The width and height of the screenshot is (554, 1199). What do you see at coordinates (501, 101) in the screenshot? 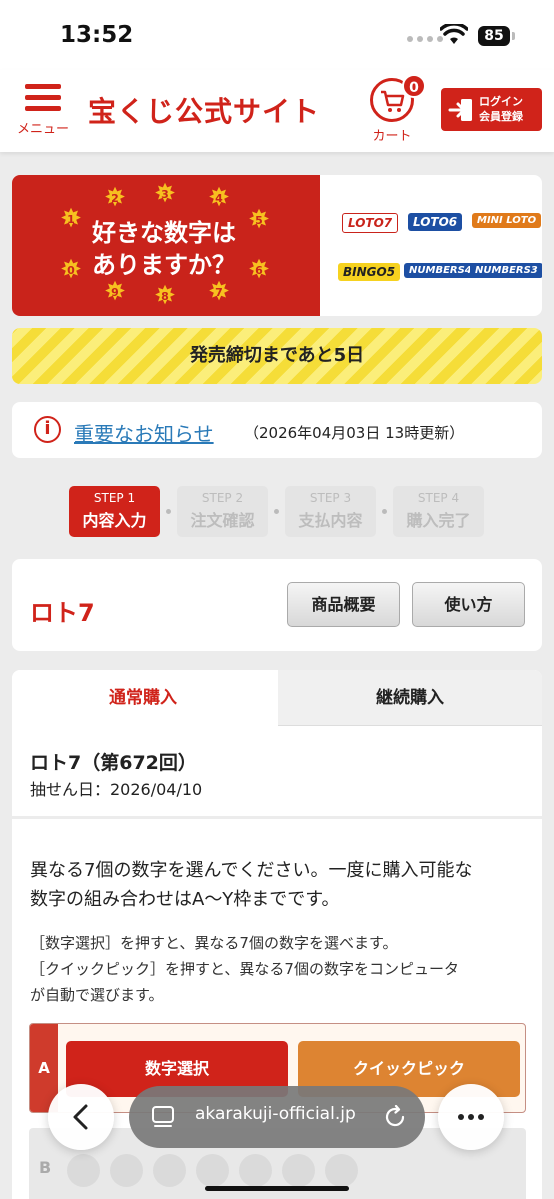
I see `login-label: ログイン` at bounding box center [501, 101].